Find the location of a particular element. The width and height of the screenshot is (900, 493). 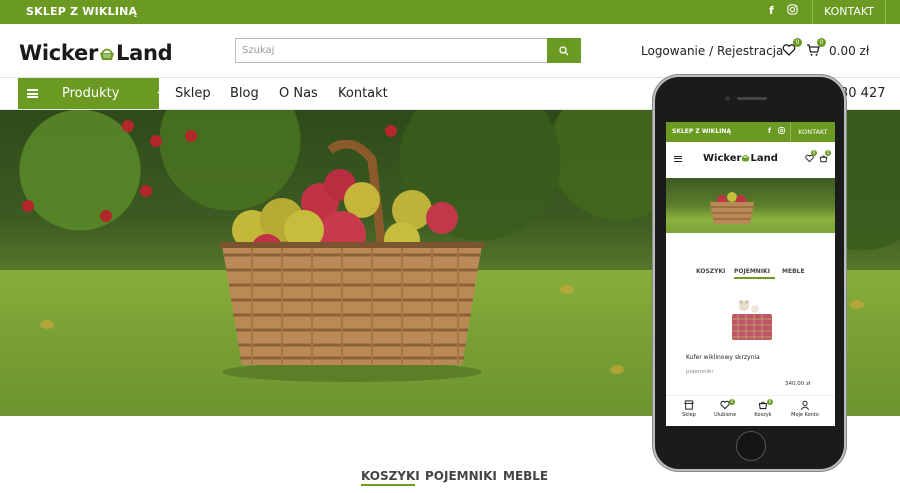

nav-item-o-nas: O Nas is located at coordinates (298, 93).